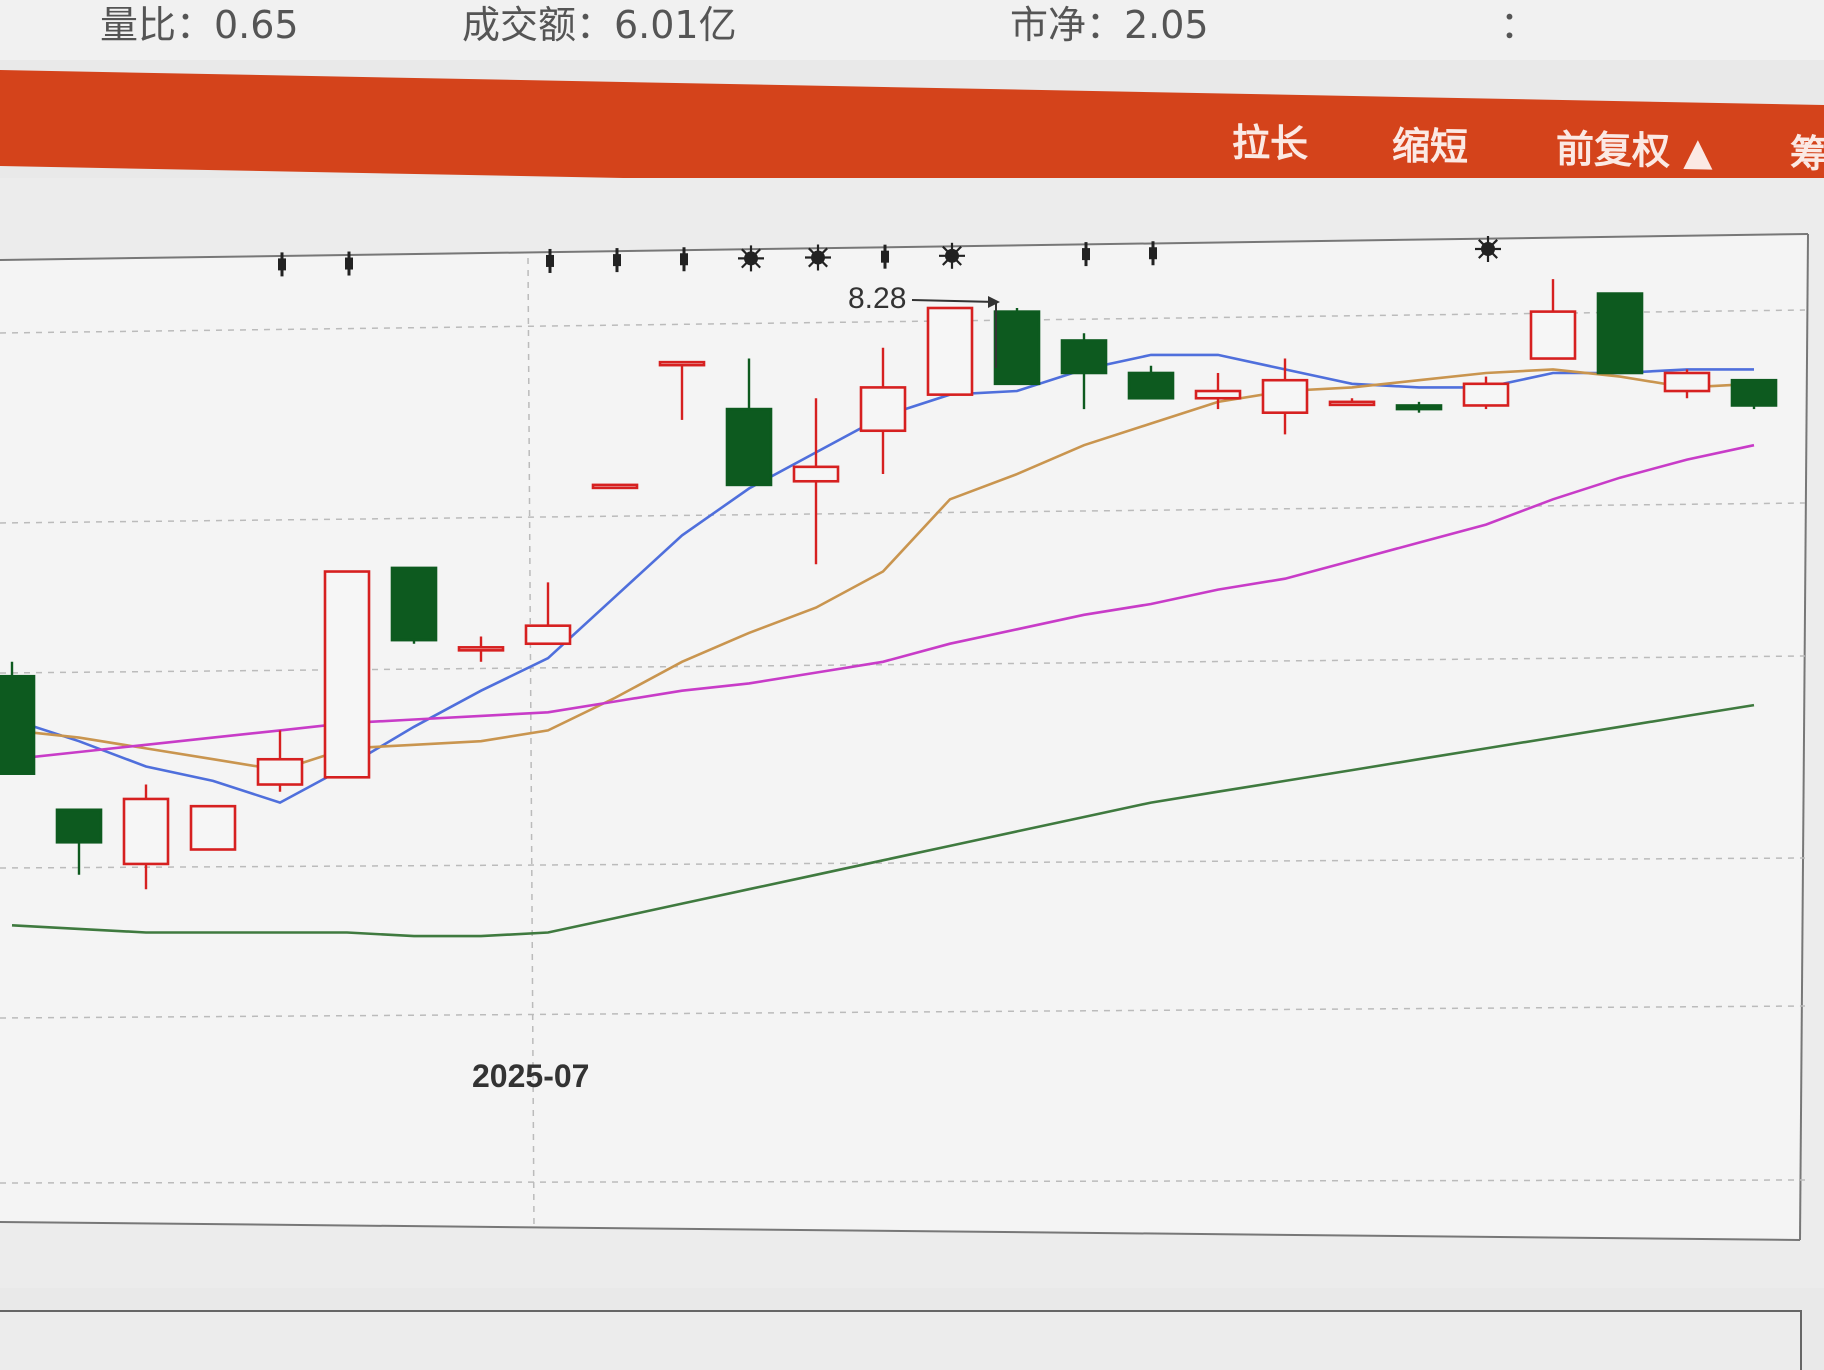  Describe the element at coordinates (1270, 143) in the screenshot. I see `stretch-button: 拉长` at that location.